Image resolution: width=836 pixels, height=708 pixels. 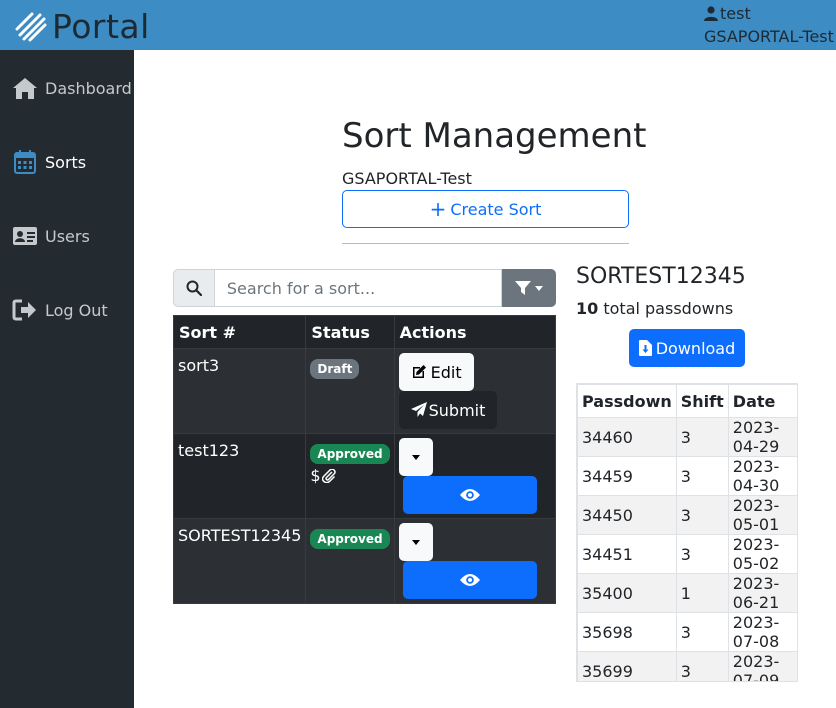 What do you see at coordinates (76, 310) in the screenshot?
I see `sidebar-item-label: Log Out` at bounding box center [76, 310].